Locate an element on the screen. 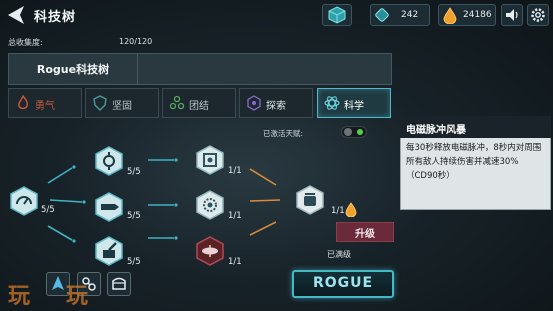 Image resolution: width=553 pixels, height=311 pixels. gauge-icon is located at coordinates (24, 201).